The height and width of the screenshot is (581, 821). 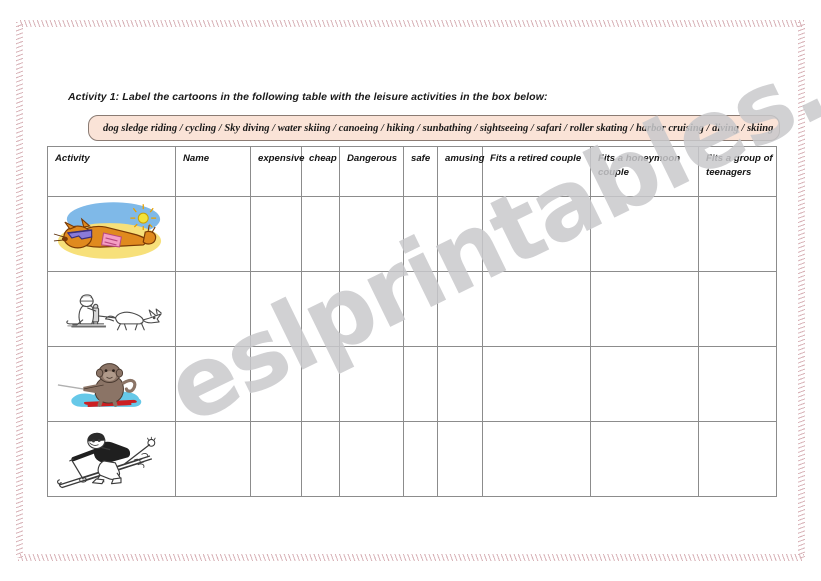 I want to click on column-header-fits-honeymoon-couple: Fits a honeymoon couple, so click(x=644, y=171).